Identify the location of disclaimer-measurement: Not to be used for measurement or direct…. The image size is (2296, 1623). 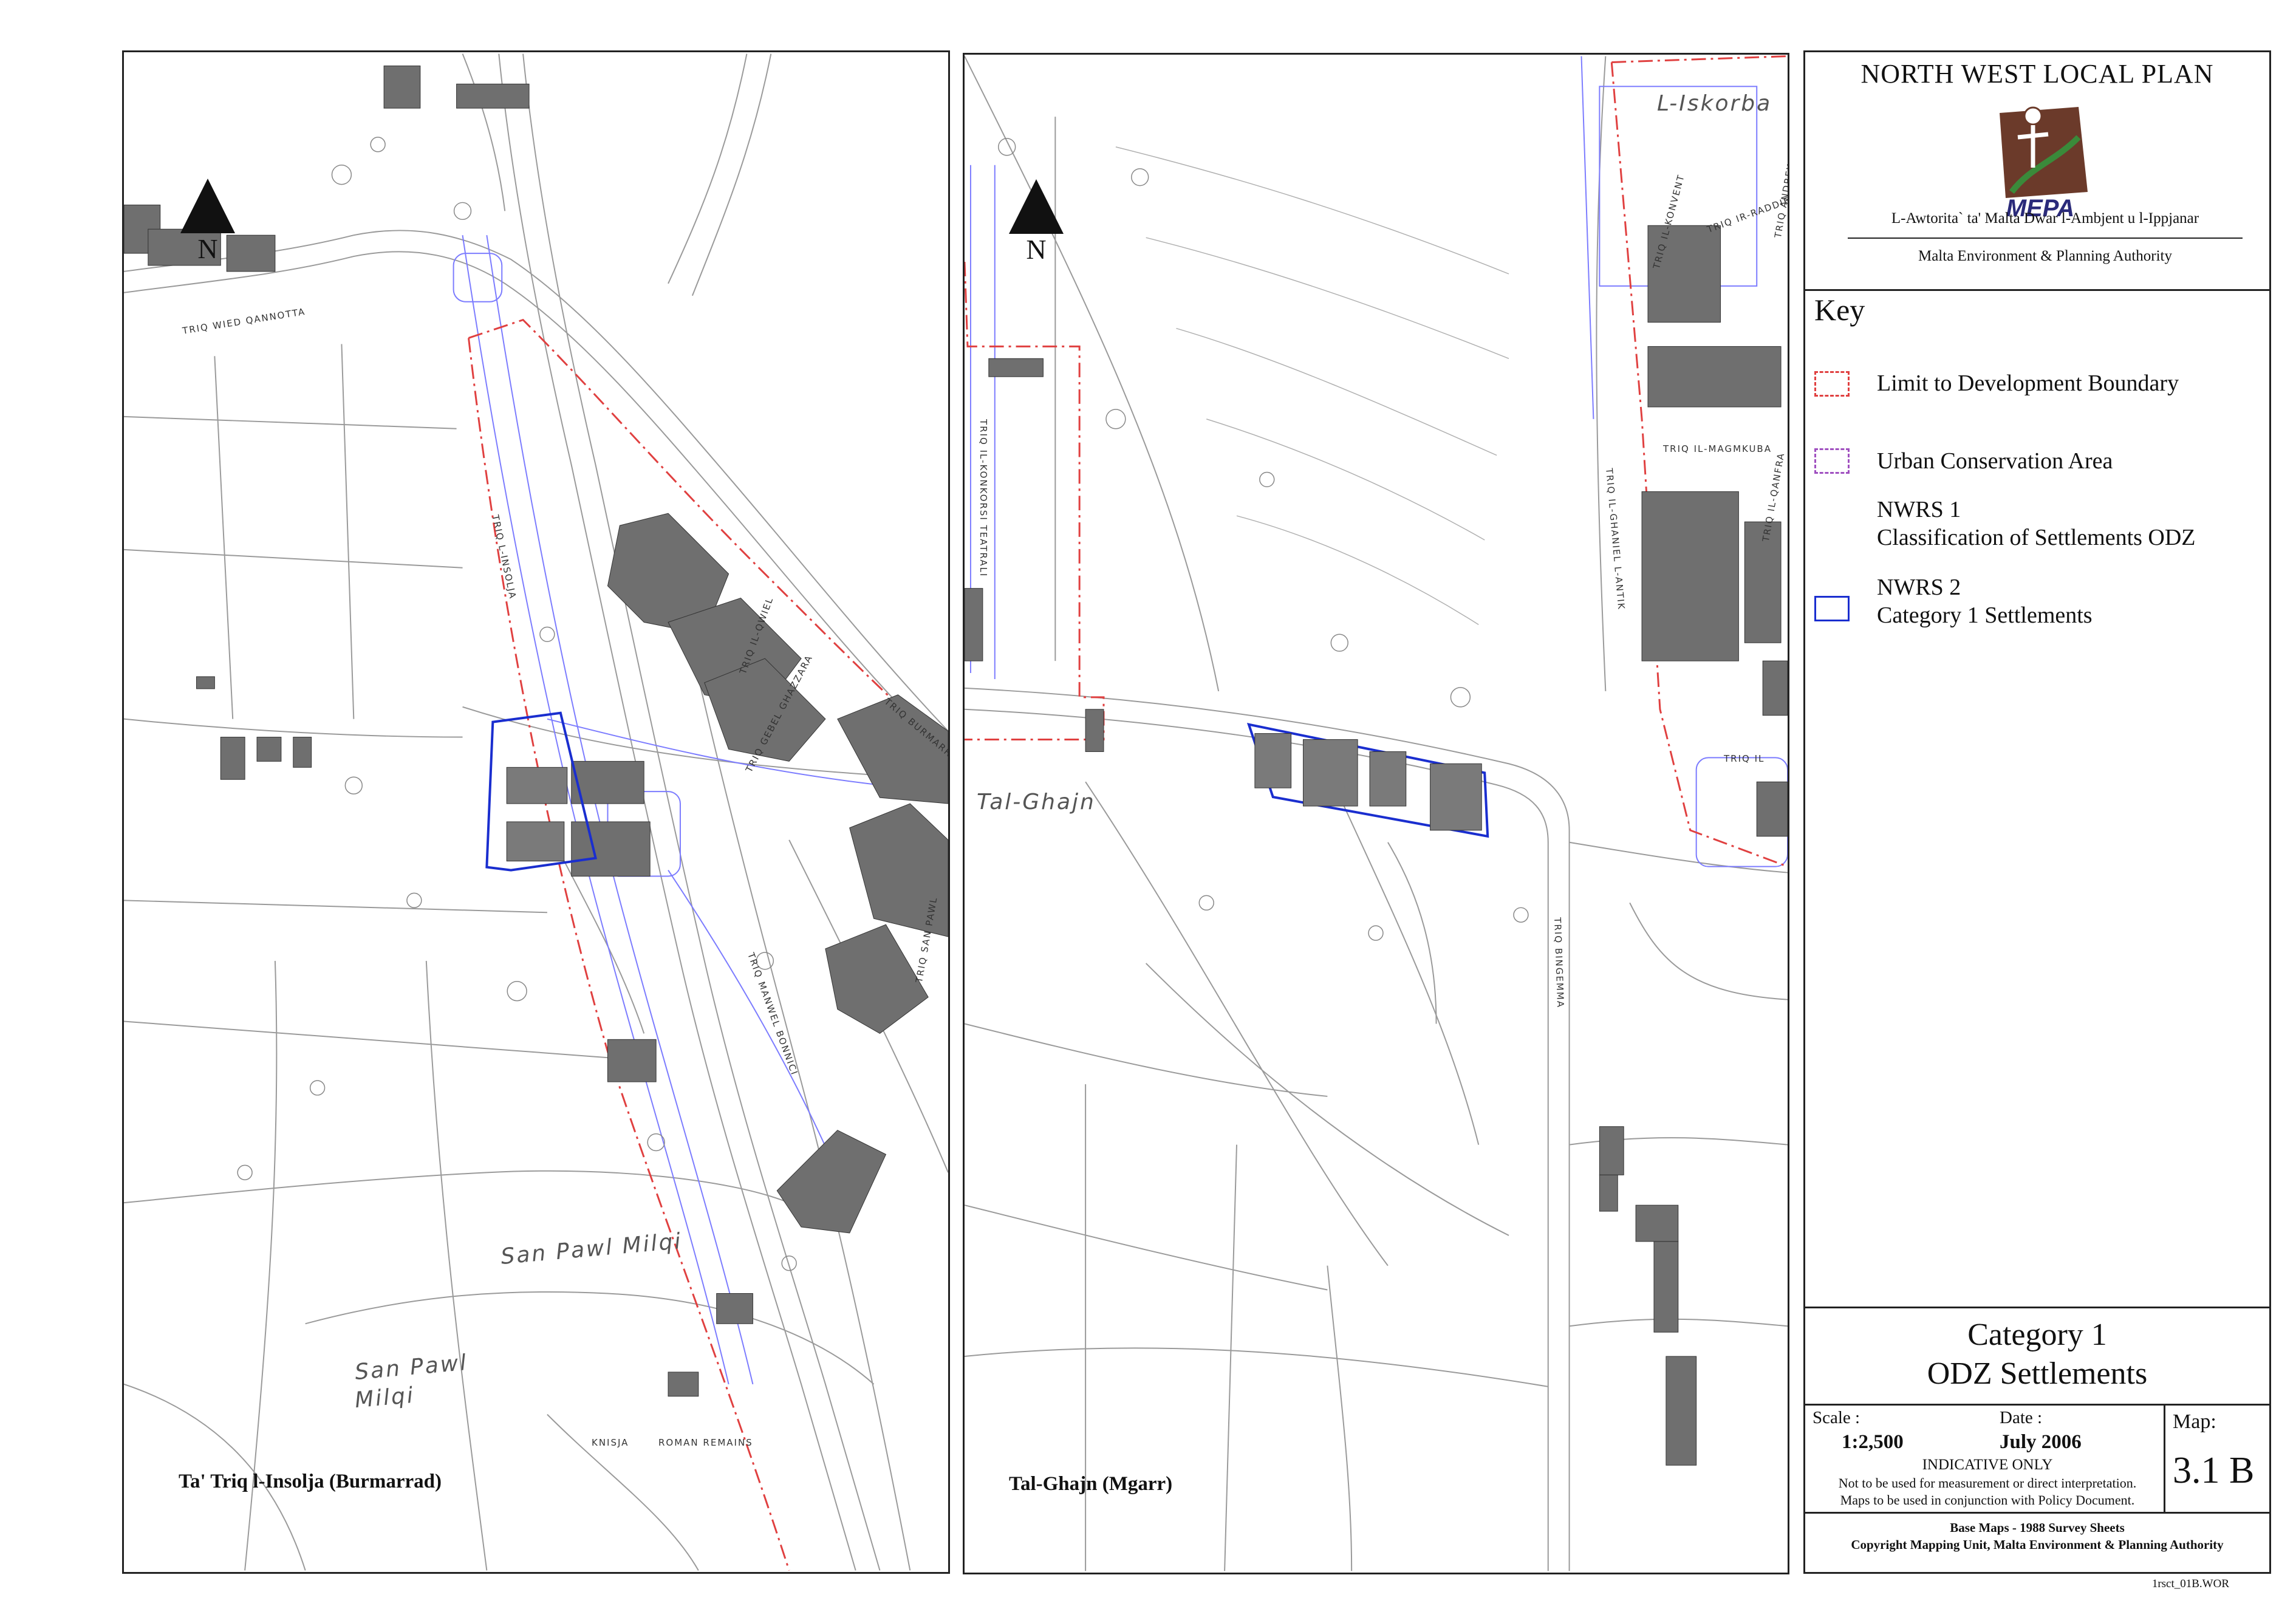
(1987, 1483).